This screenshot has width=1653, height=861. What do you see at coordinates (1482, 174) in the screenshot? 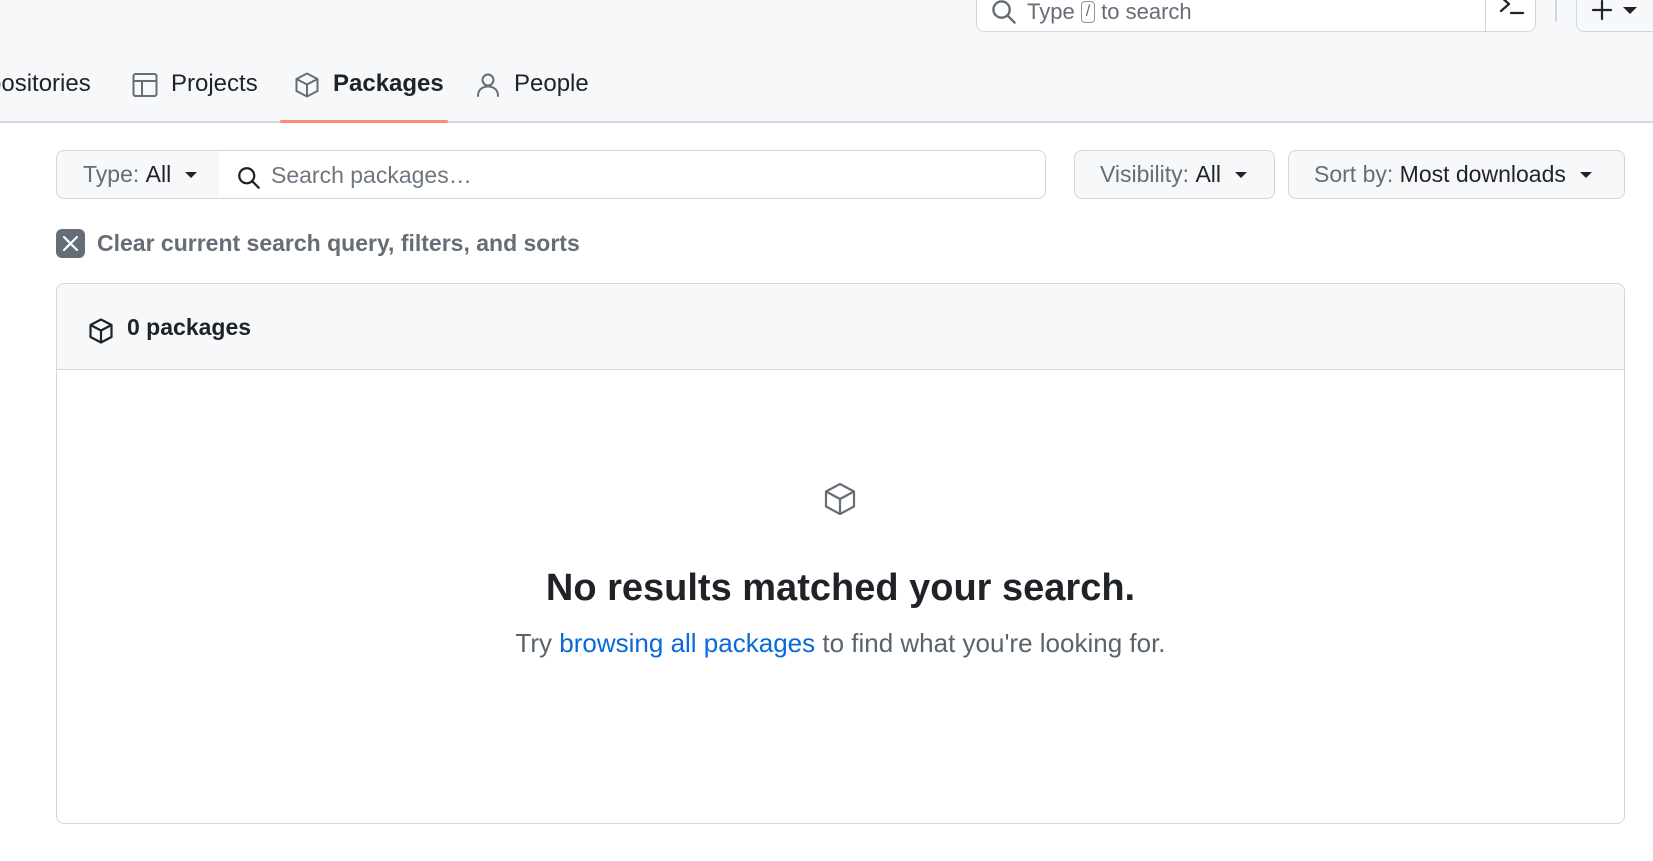
I see `sort-value: Most downloads` at bounding box center [1482, 174].